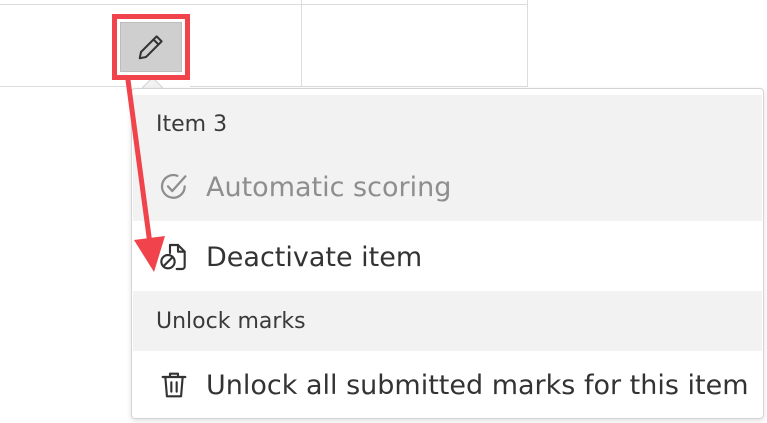 The width and height of the screenshot is (767, 423). What do you see at coordinates (174, 187) in the screenshot?
I see `check-circle-icon` at bounding box center [174, 187].